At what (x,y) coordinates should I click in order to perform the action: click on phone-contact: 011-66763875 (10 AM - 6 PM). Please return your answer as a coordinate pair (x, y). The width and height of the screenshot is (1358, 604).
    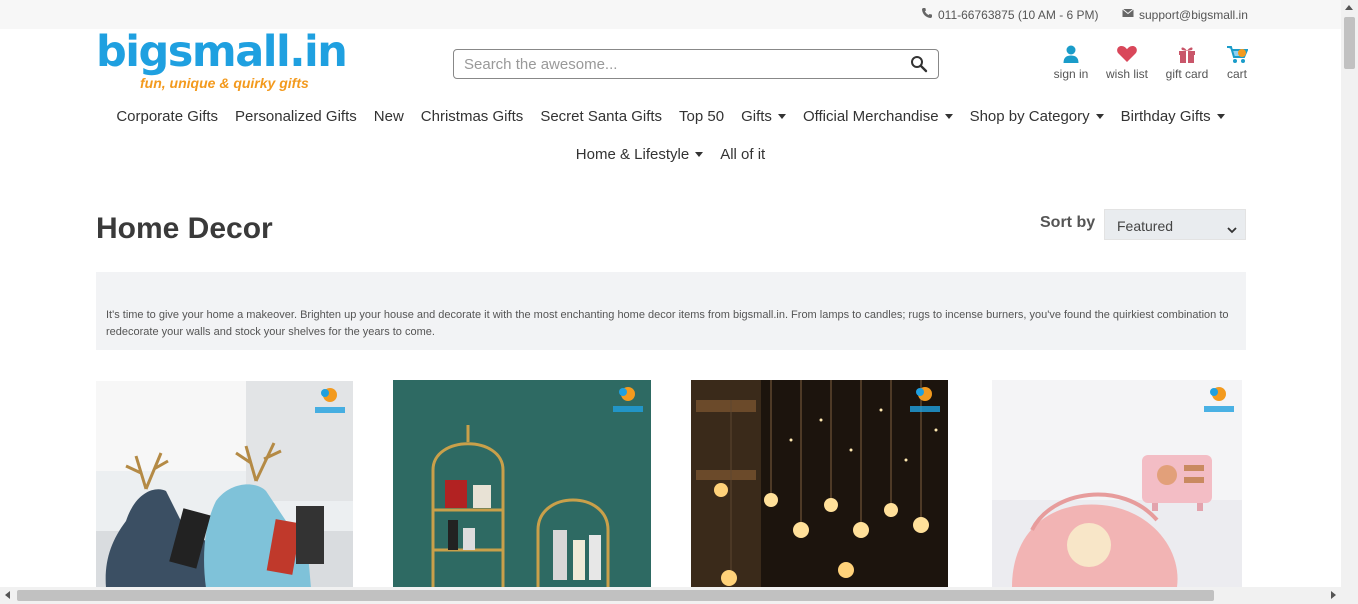
    Looking at the image, I should click on (1010, 14).